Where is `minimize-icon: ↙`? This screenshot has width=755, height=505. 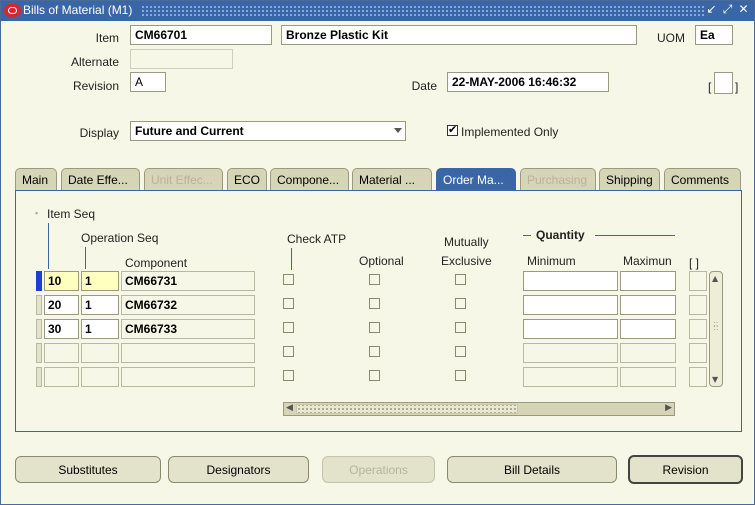
minimize-icon: ↙ is located at coordinates (711, 9).